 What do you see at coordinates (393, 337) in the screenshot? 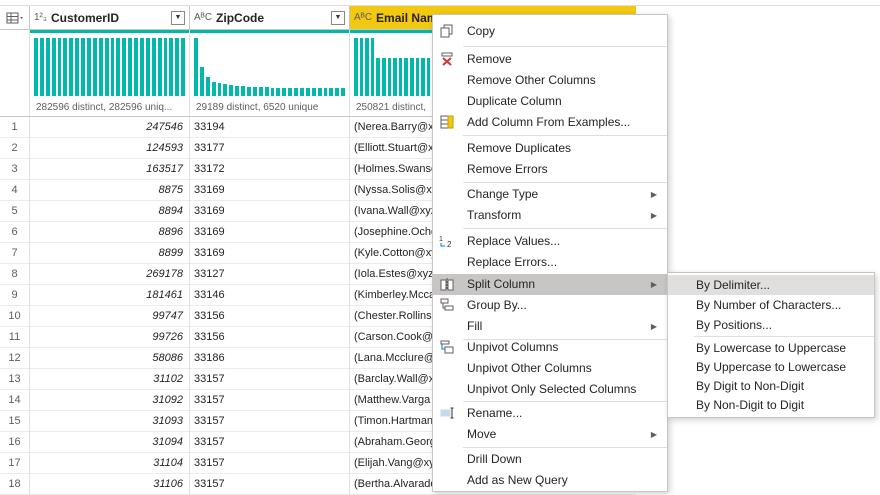
I see `cell-email-name: (Carson.Cook@x` at bounding box center [393, 337].